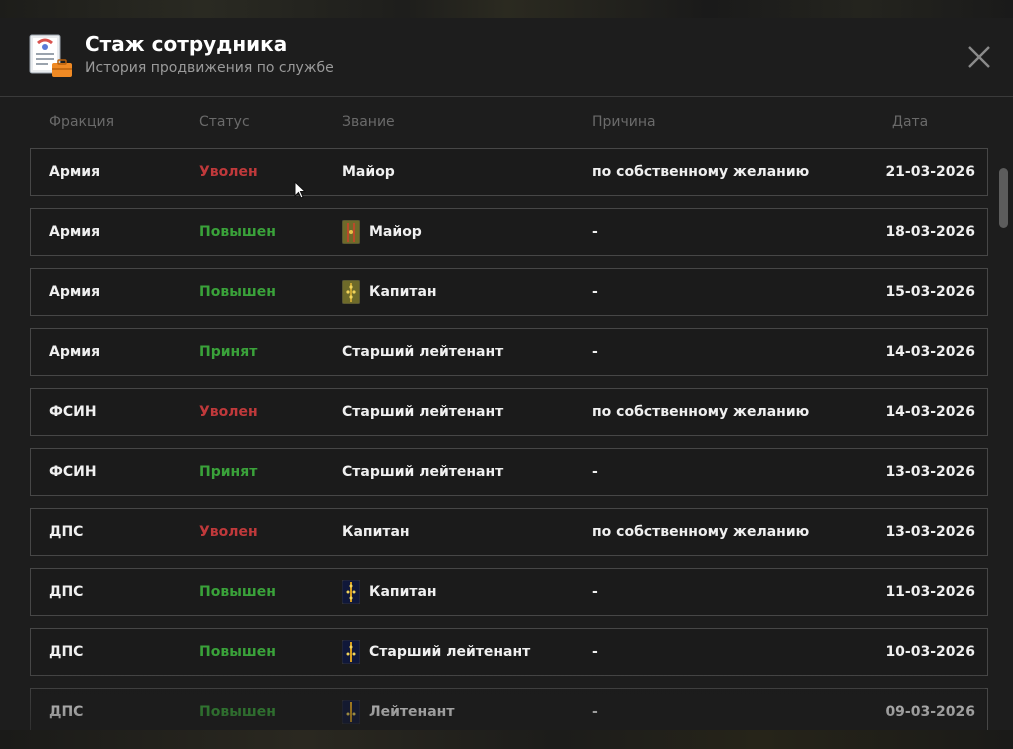 The image size is (1013, 749). I want to click on scrollbar-track, so click(1004, 448).